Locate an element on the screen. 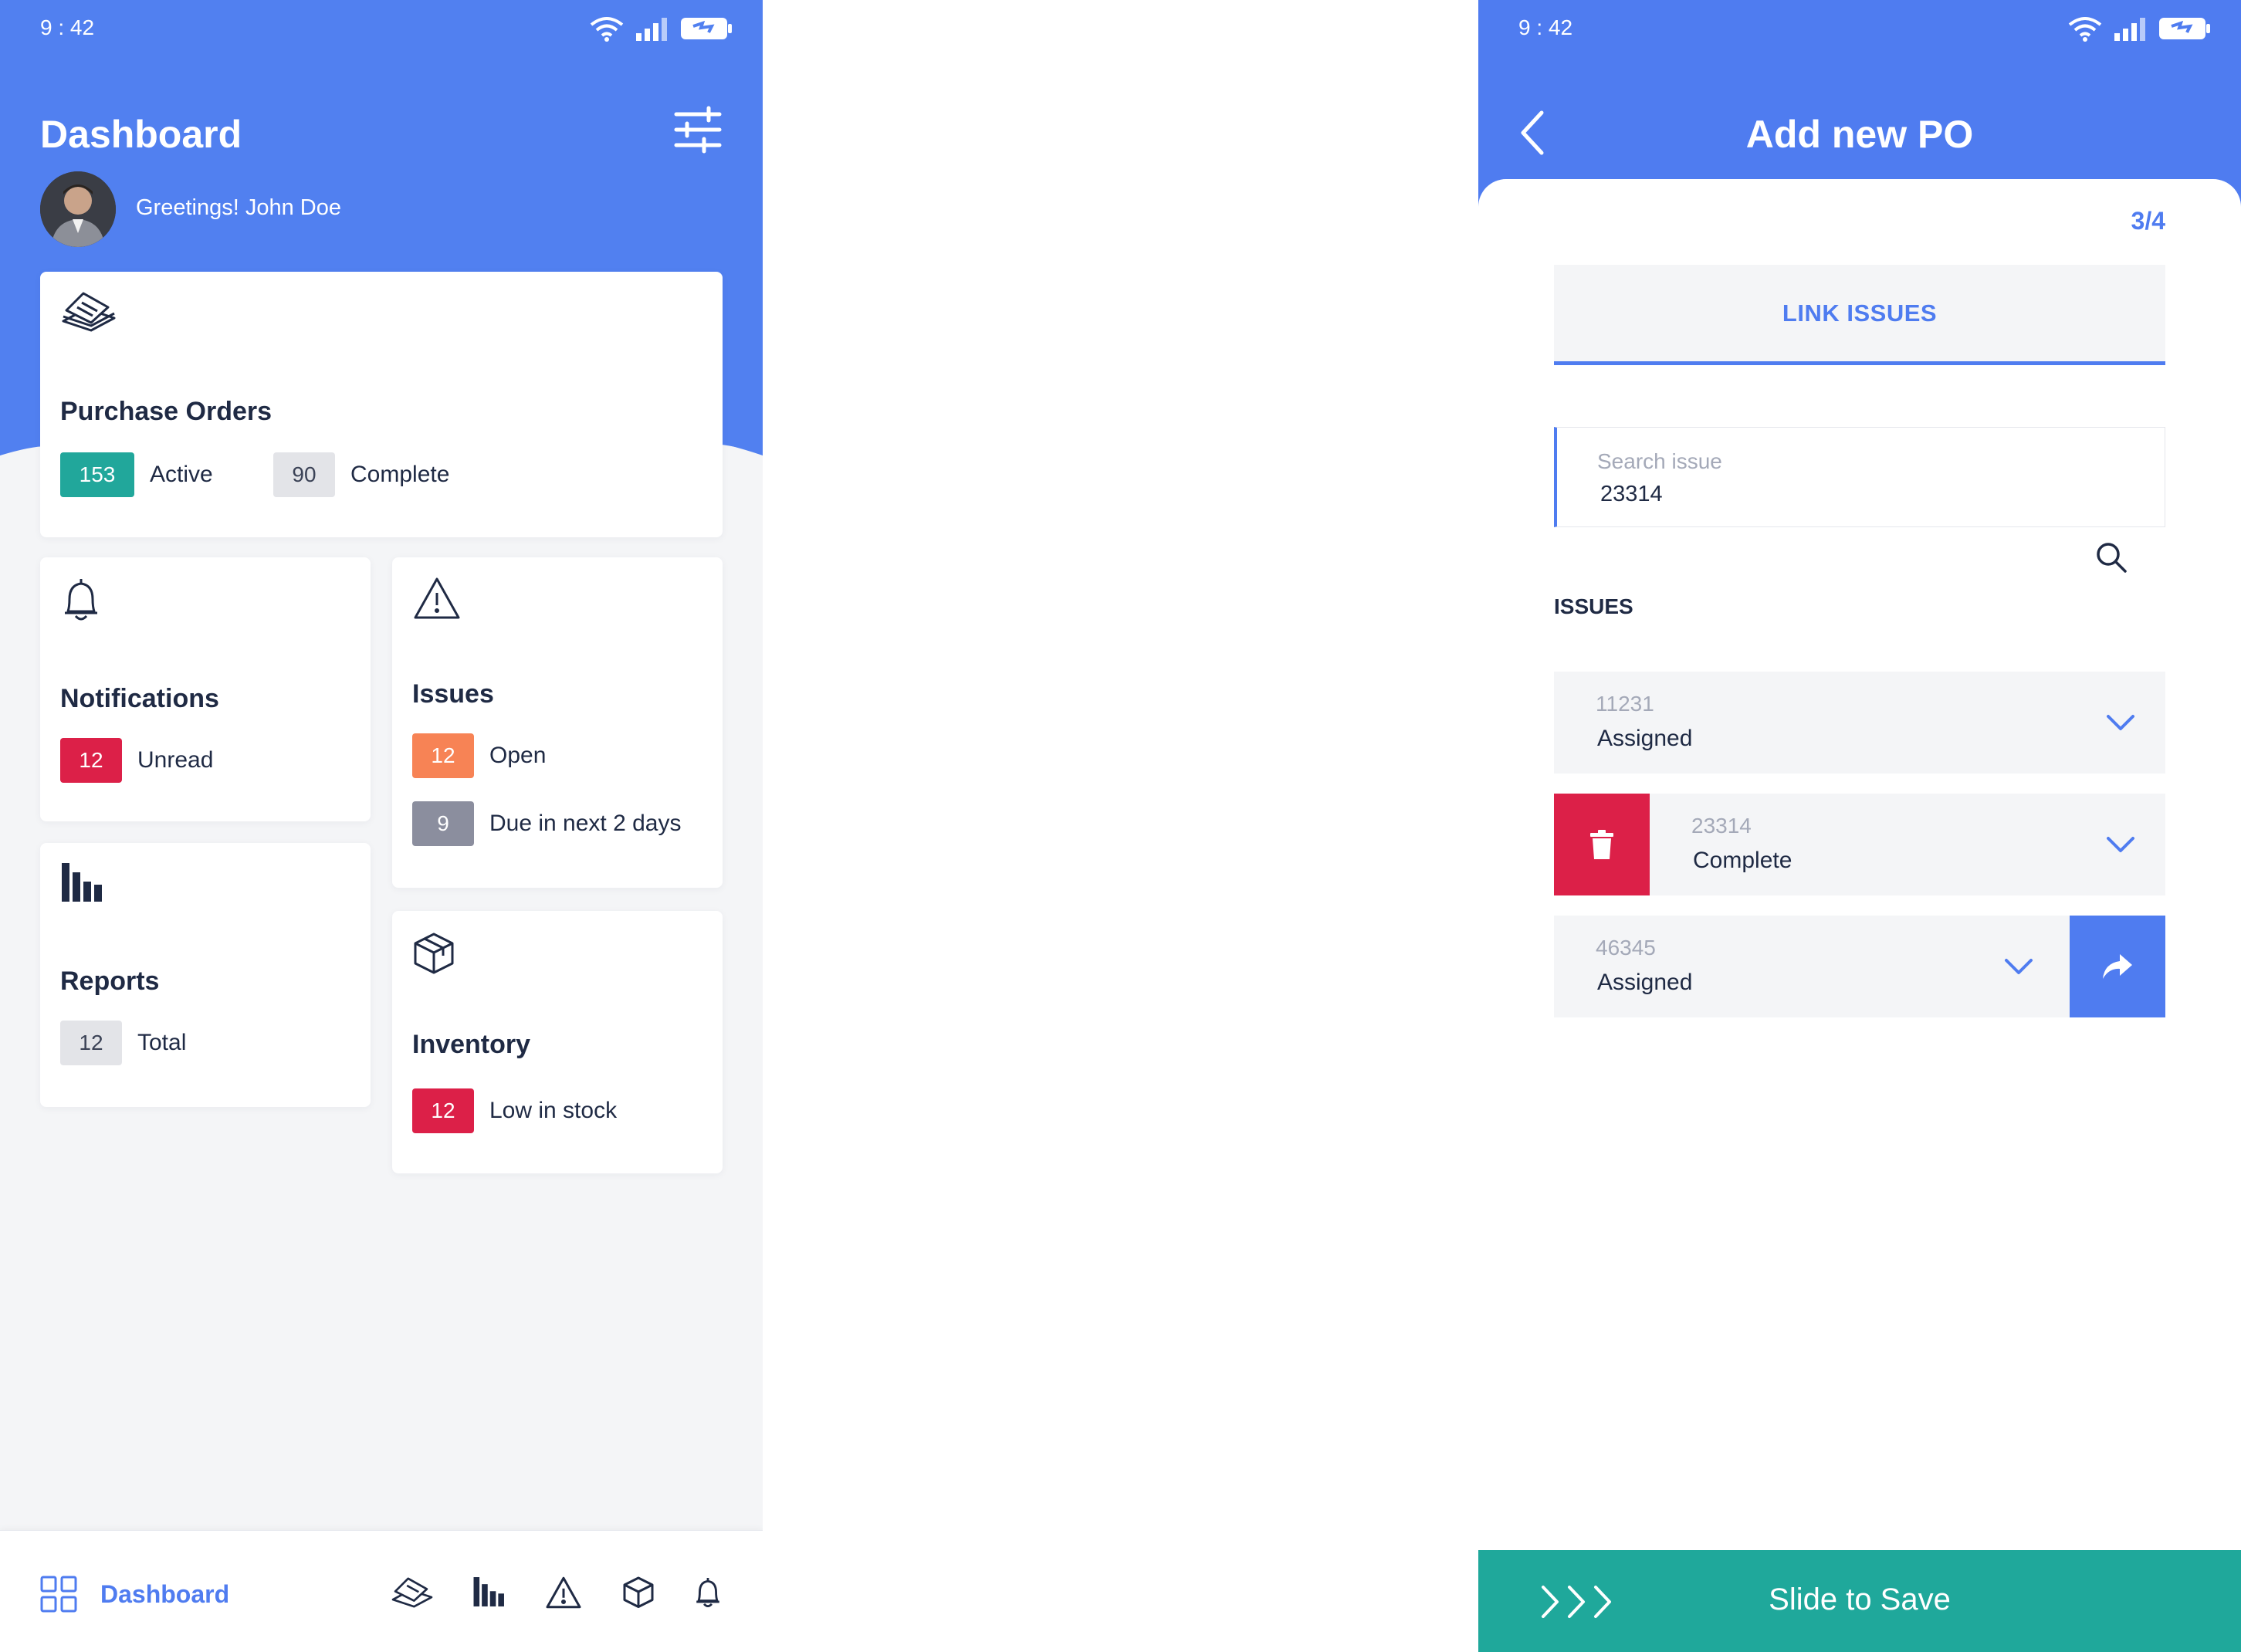 The width and height of the screenshot is (2241, 1652). inventory-card: Inventory 12 Low in stock is located at coordinates (557, 1042).